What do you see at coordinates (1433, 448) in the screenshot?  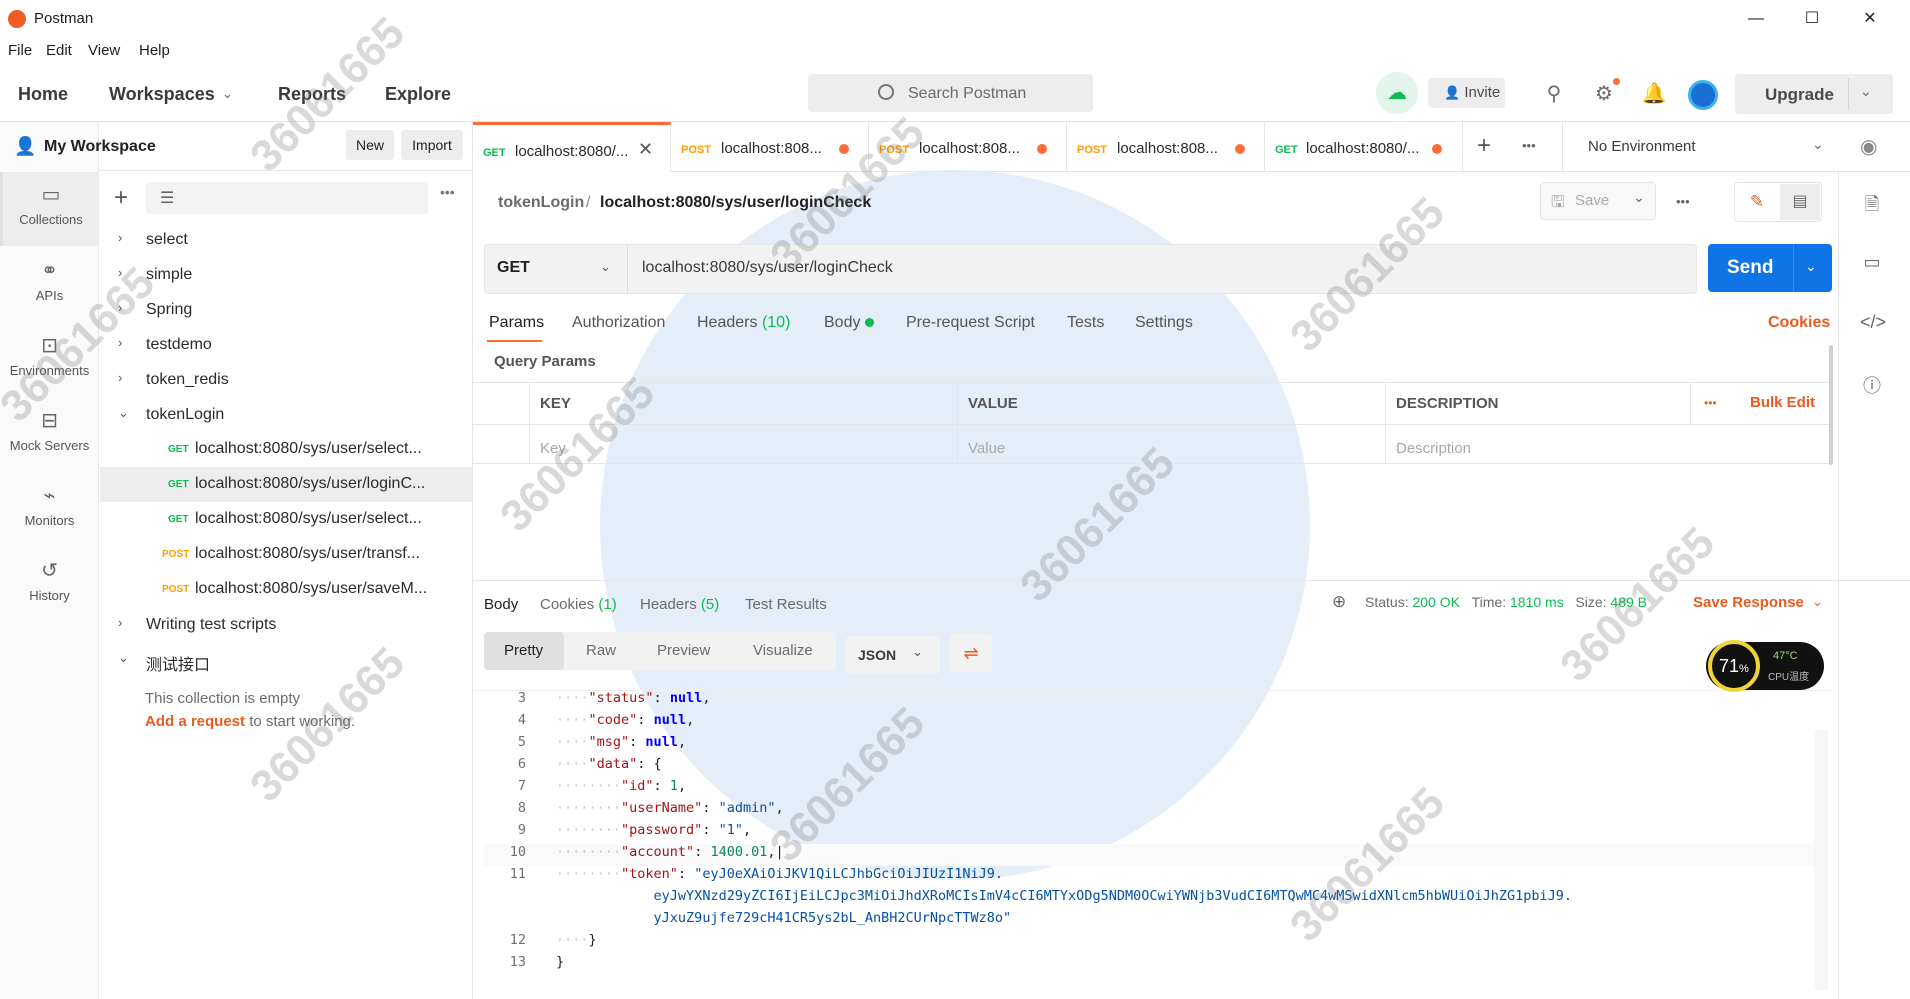 I see `description-input: Description` at bounding box center [1433, 448].